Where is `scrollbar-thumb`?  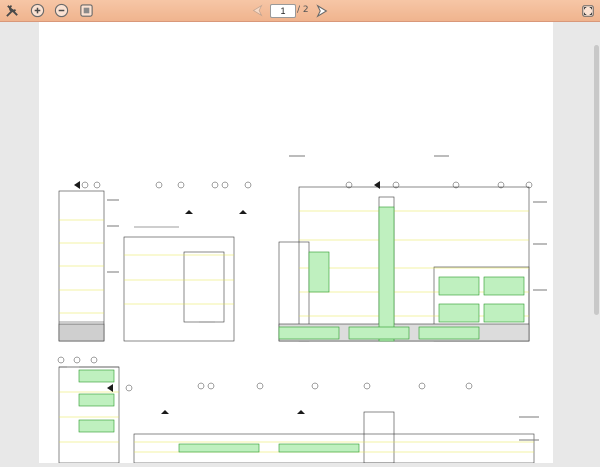
scrollbar-thumb is located at coordinates (596, 180).